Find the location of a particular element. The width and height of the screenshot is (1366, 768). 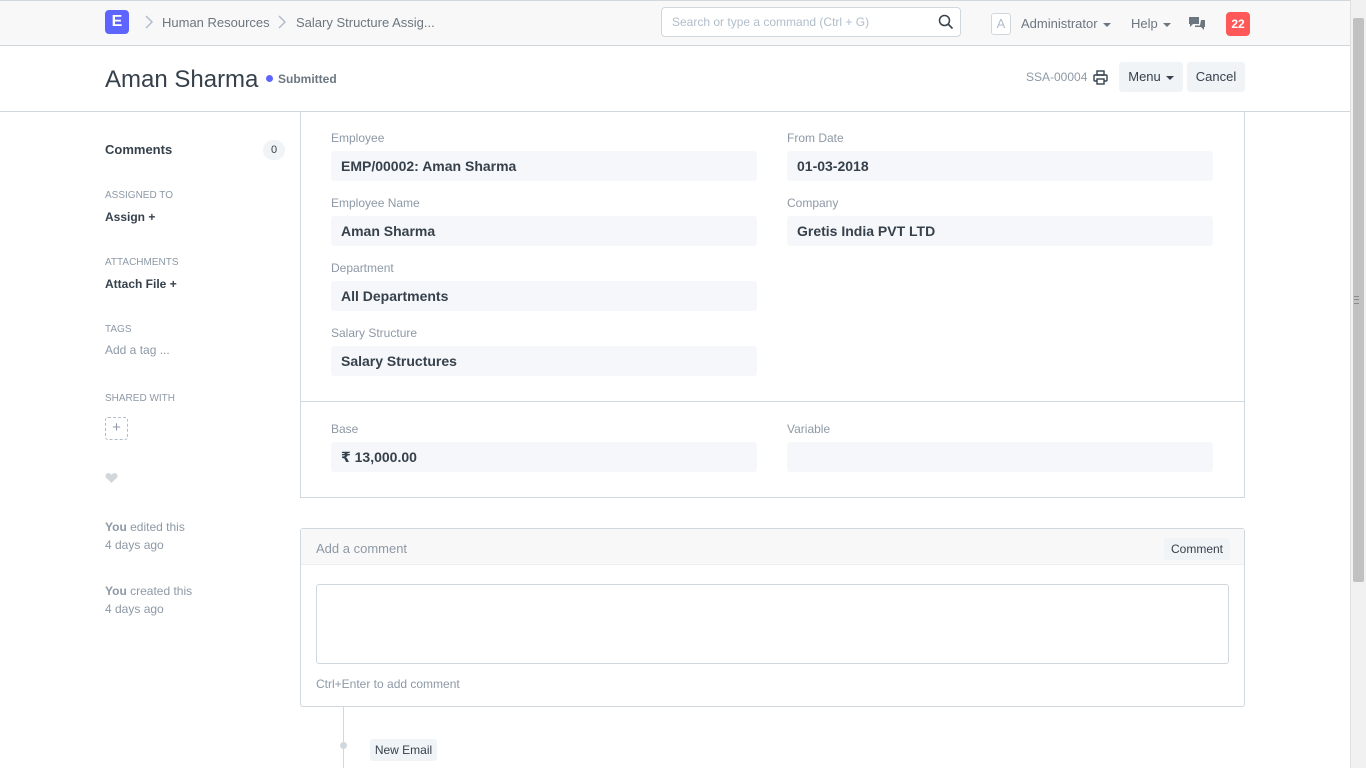

assigned-to-label: ASSIGNED TO is located at coordinates (139, 195).